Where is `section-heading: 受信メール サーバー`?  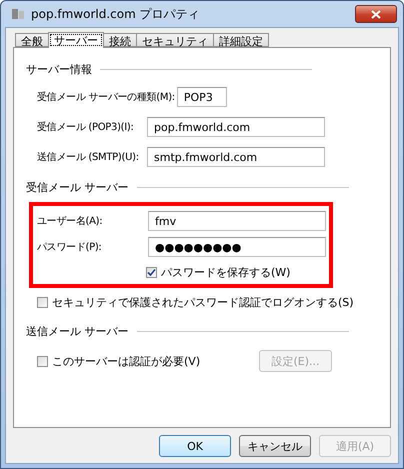
section-heading: 受信メール サーバー is located at coordinates (77, 187).